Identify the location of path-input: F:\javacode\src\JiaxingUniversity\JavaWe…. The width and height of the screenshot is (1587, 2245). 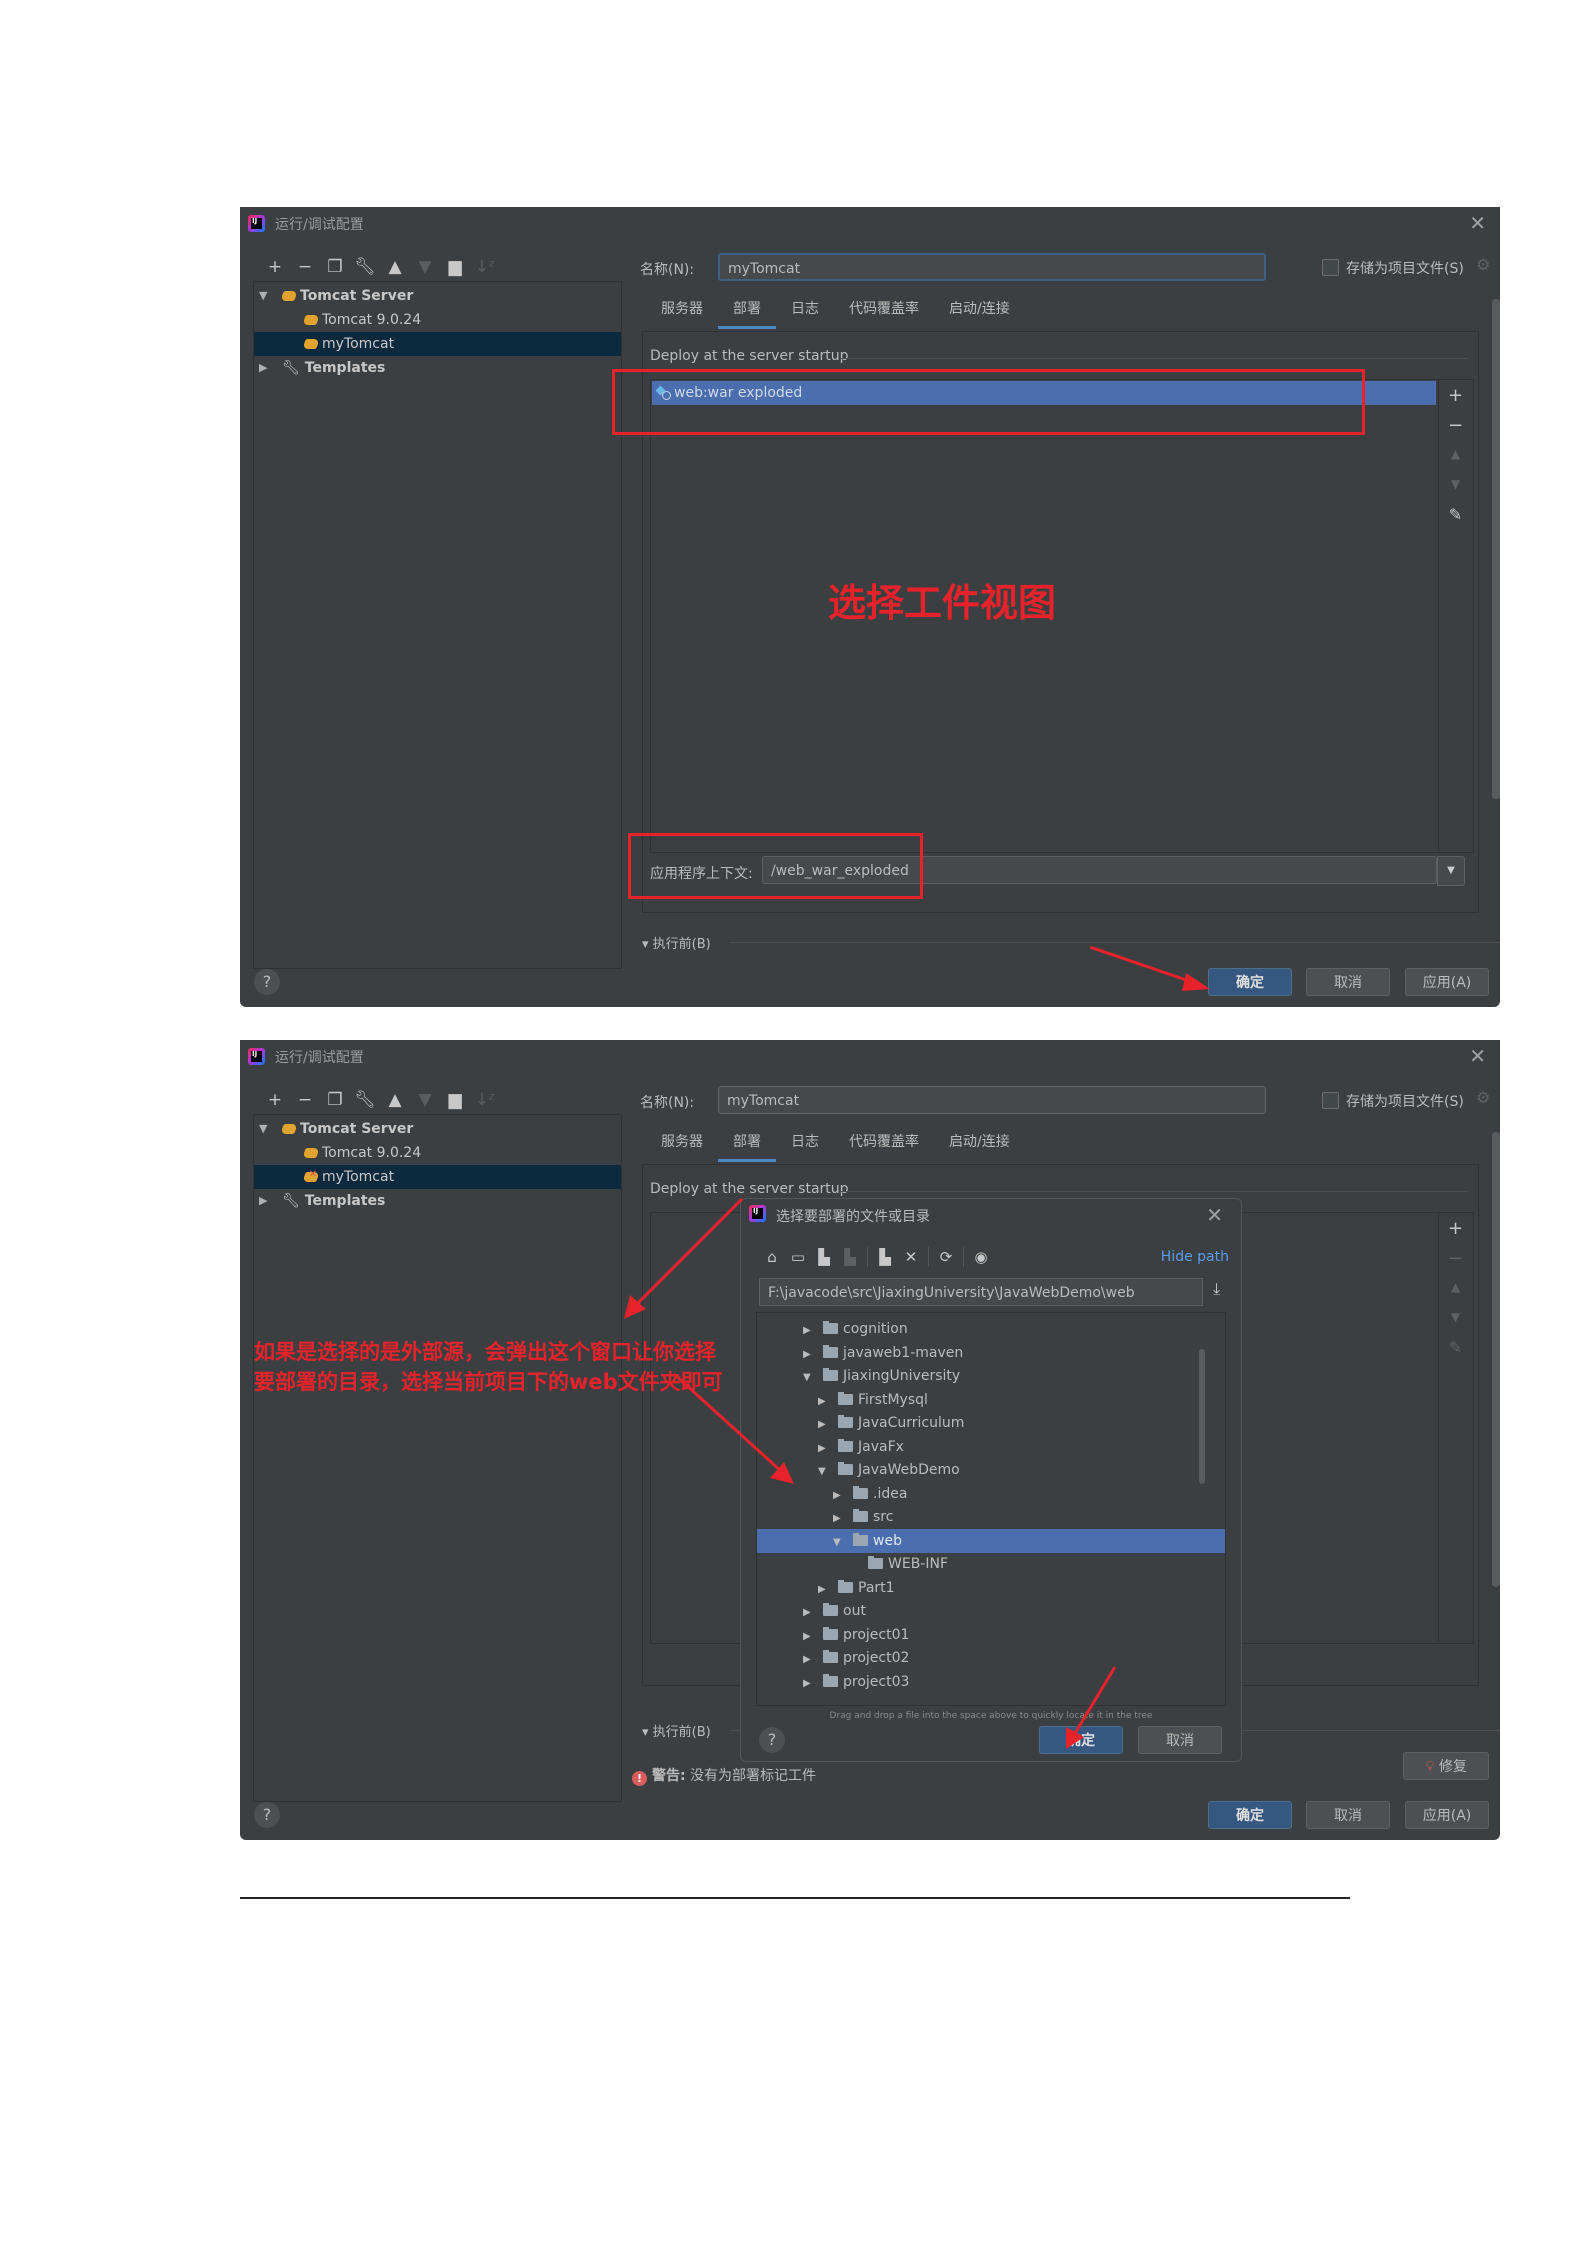
(981, 1292).